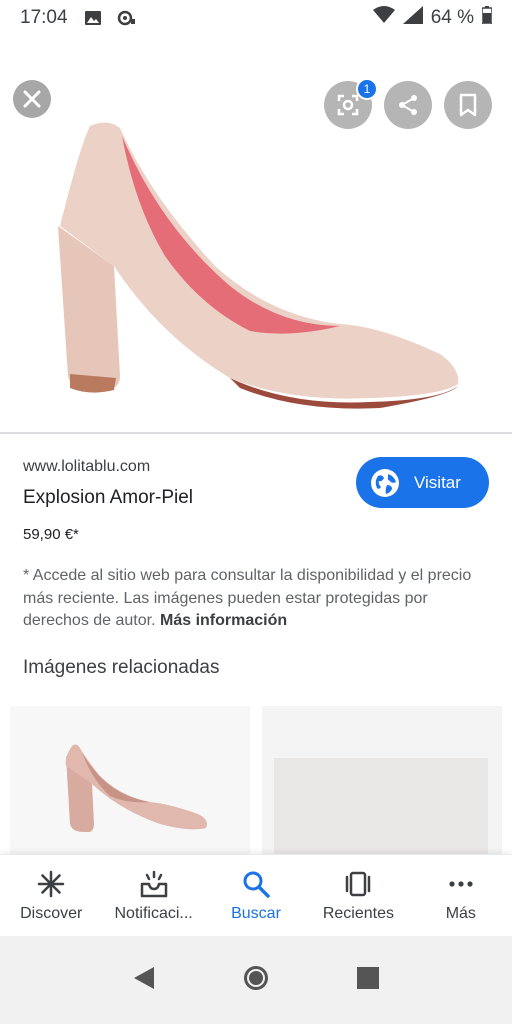 The width and height of the screenshot is (512, 1024). Describe the element at coordinates (44, 17) in the screenshot. I see `status-time: 17:04` at that location.